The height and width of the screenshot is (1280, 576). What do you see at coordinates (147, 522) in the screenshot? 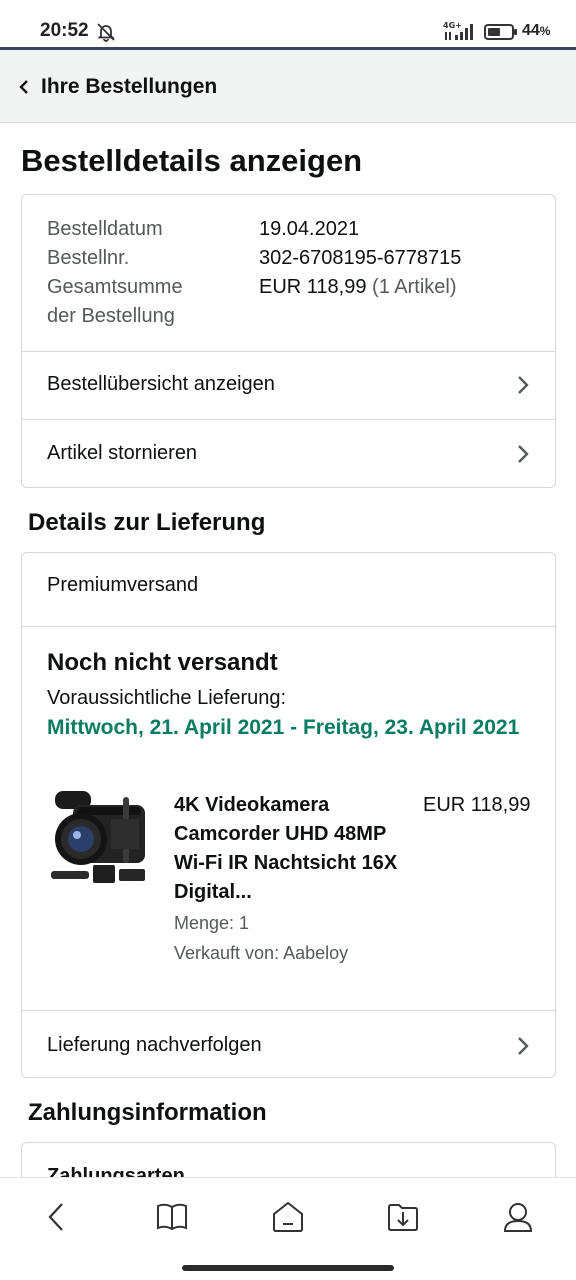
I see `delivery-section-title: Details zur Lieferung` at bounding box center [147, 522].